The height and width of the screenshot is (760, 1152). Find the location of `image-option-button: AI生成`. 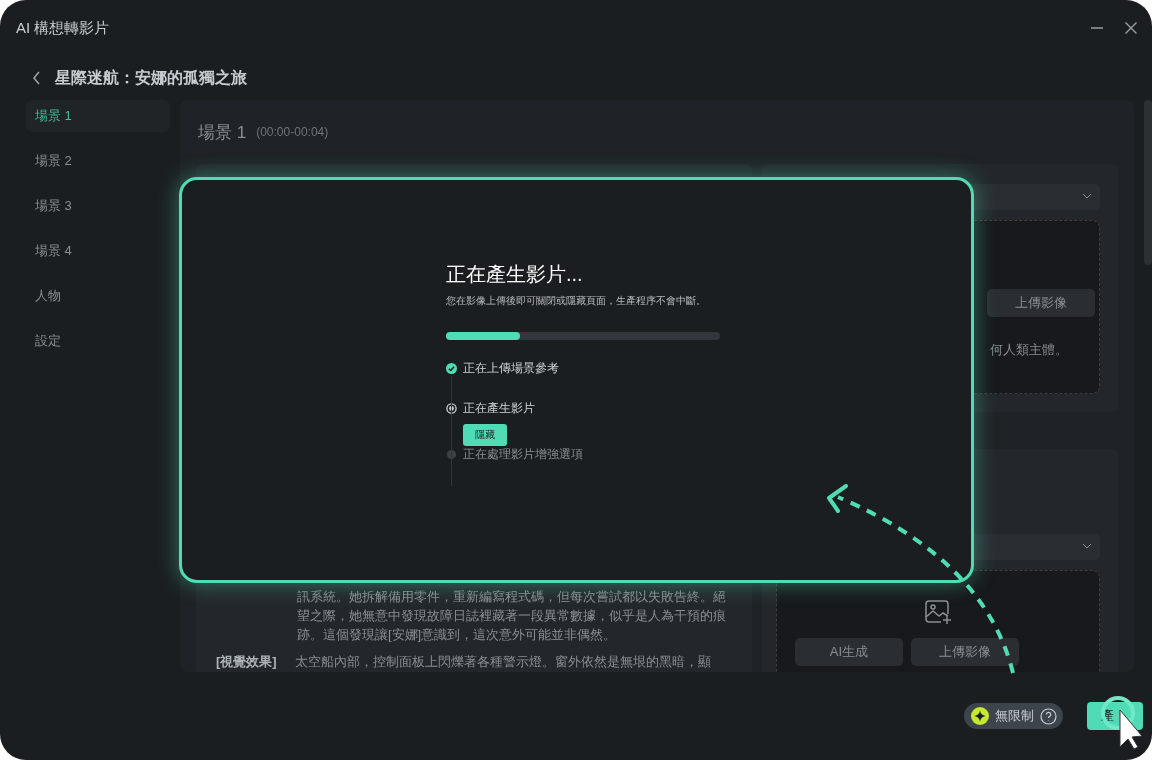

image-option-button: AI生成 is located at coordinates (849, 652).